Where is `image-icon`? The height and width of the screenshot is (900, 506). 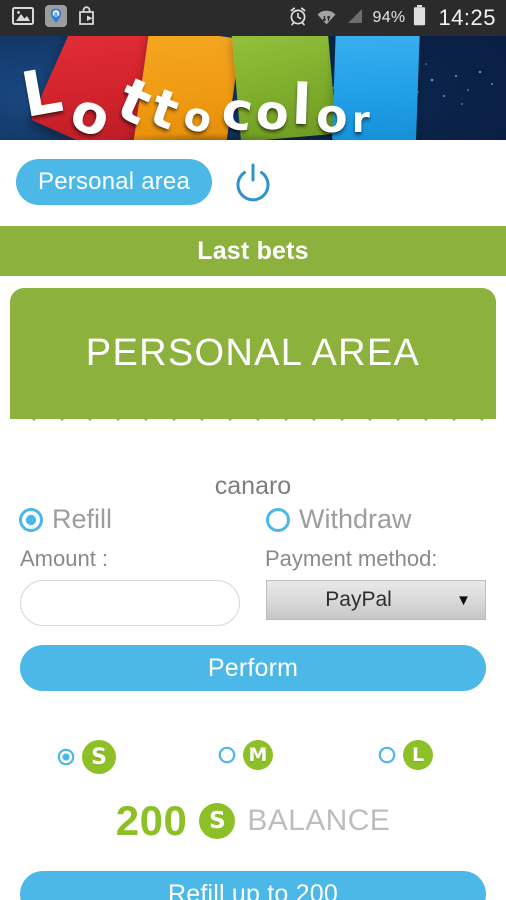
image-icon is located at coordinates (23, 18).